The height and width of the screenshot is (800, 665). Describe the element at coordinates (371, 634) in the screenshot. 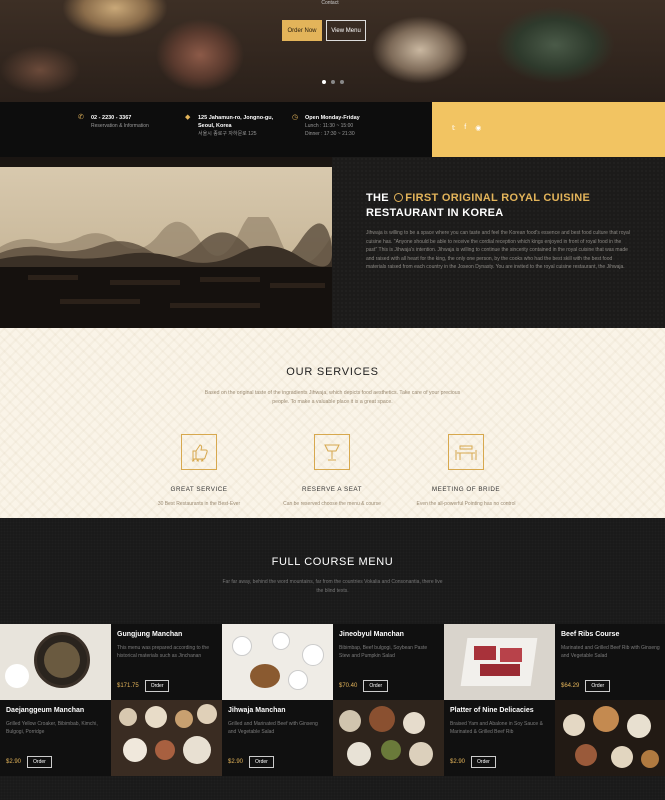

I see `dish-name: Jineobyul Manchan` at that location.